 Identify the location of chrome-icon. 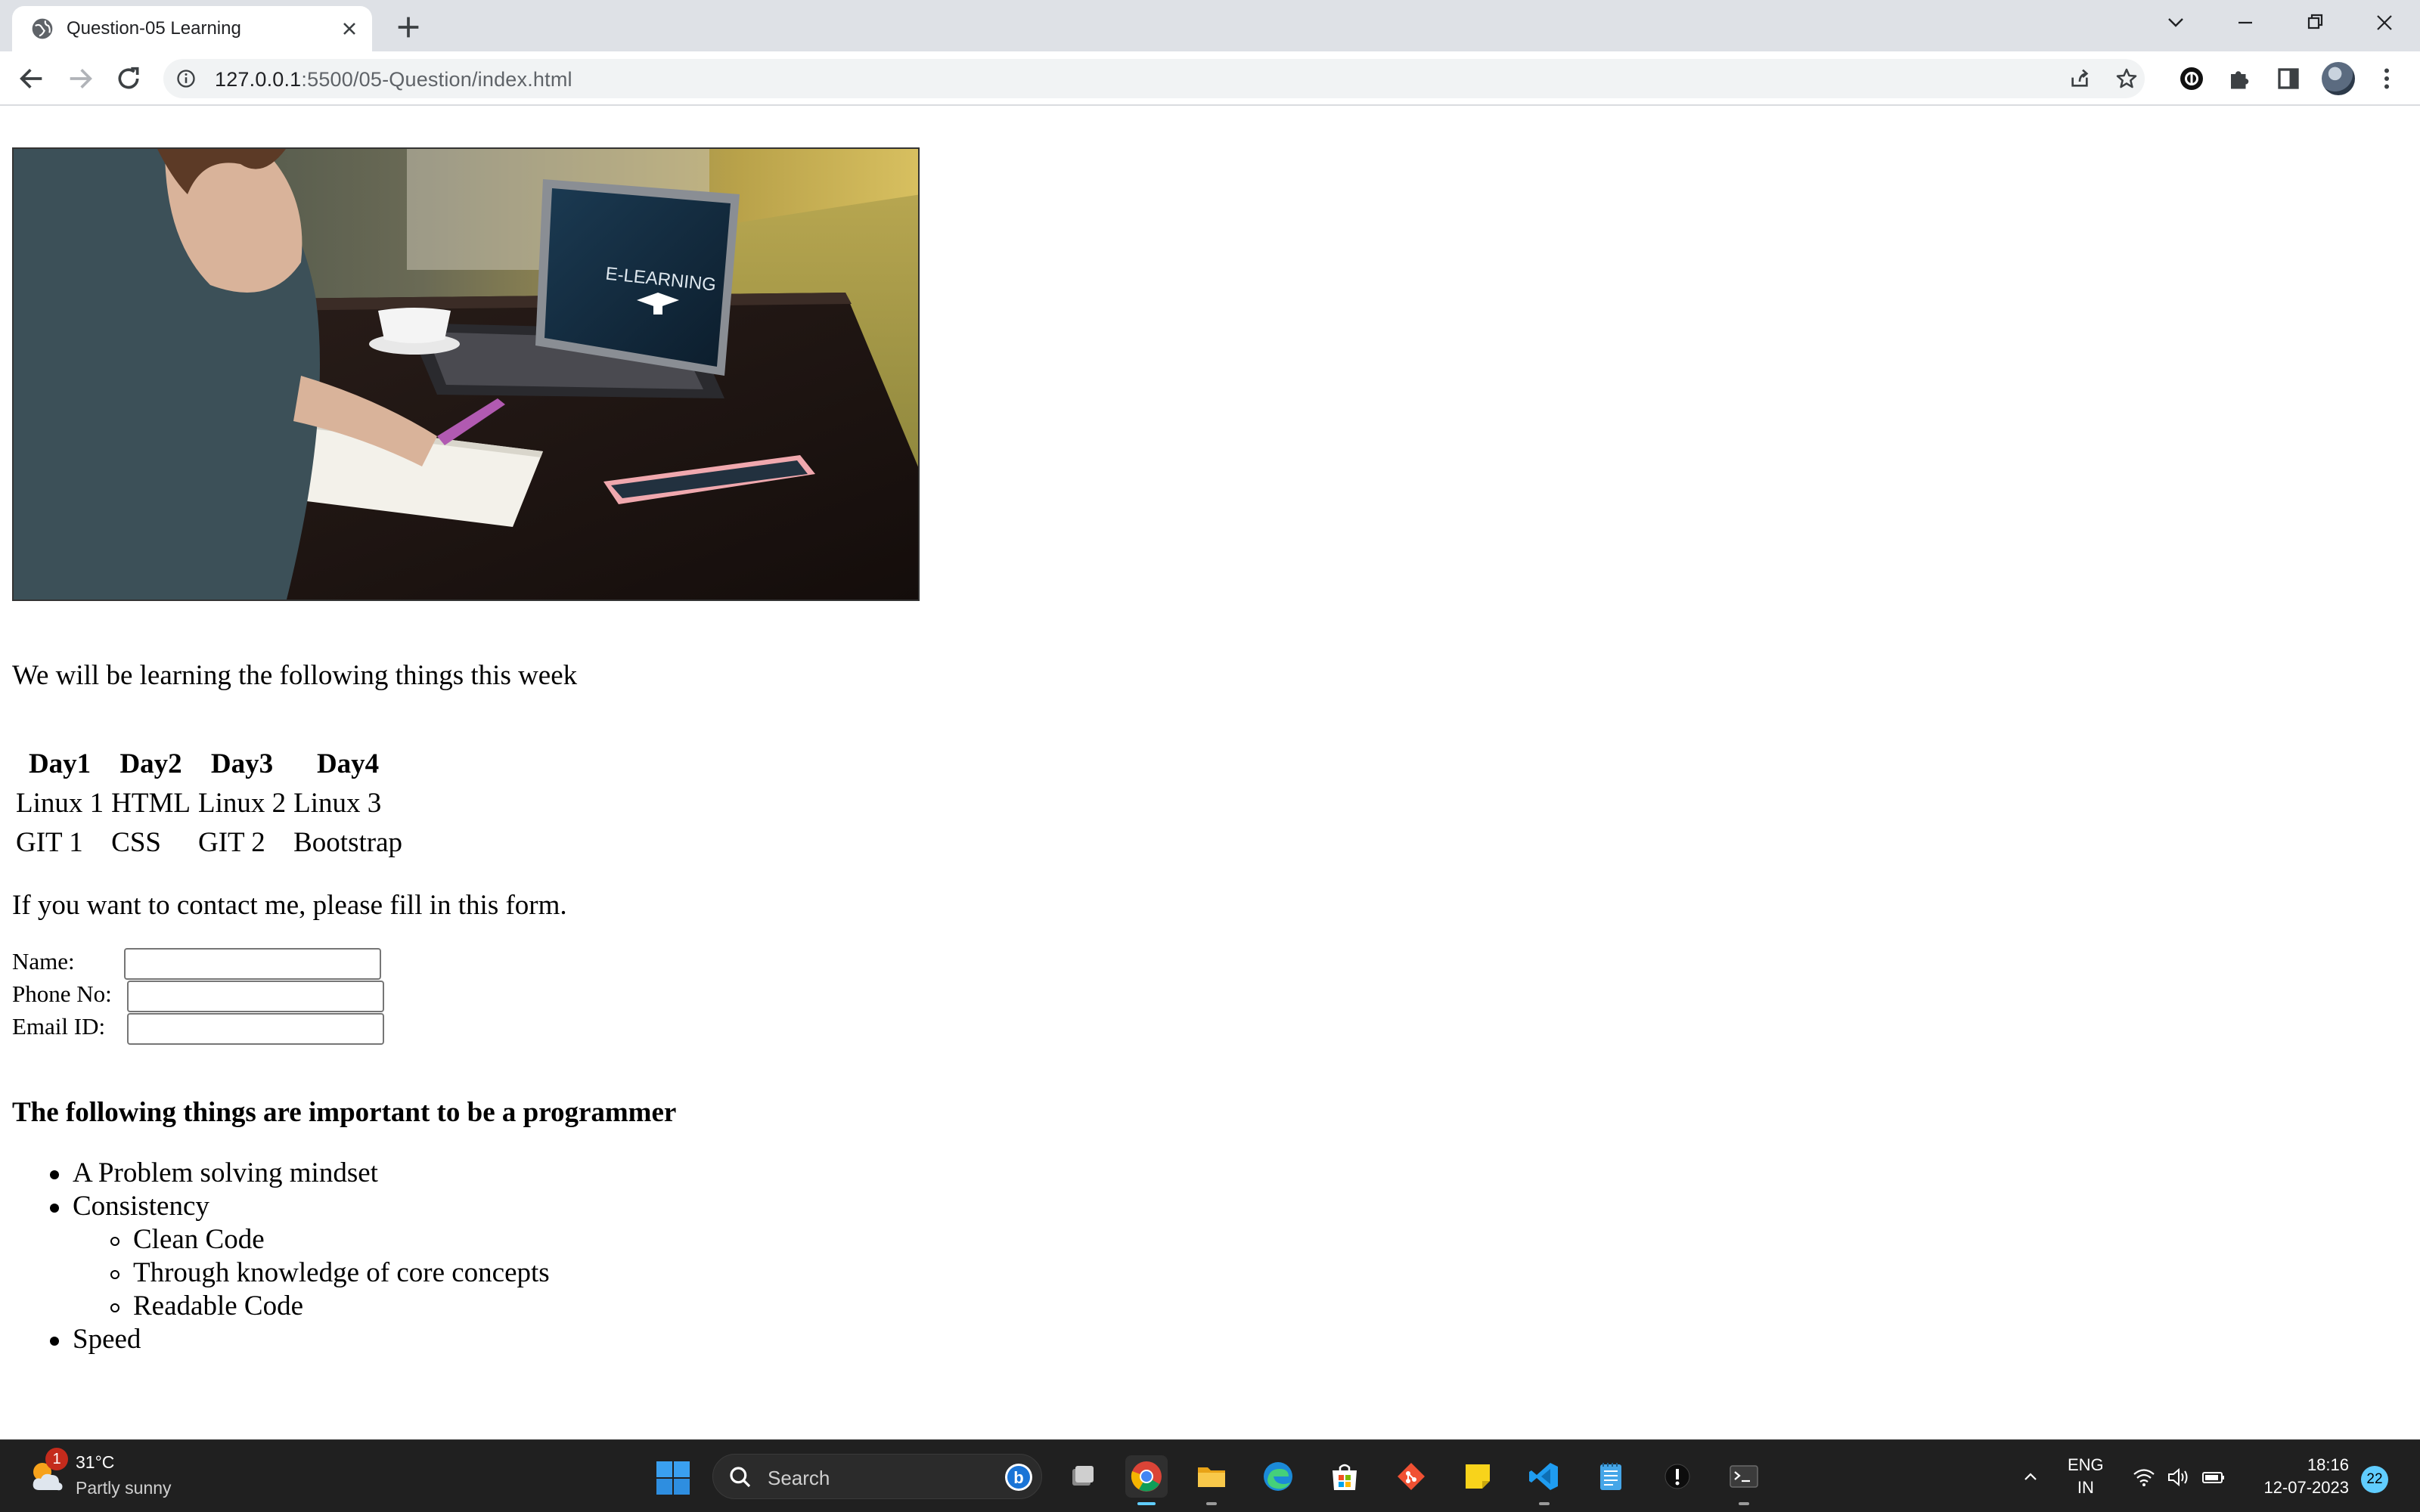
(1146, 1476).